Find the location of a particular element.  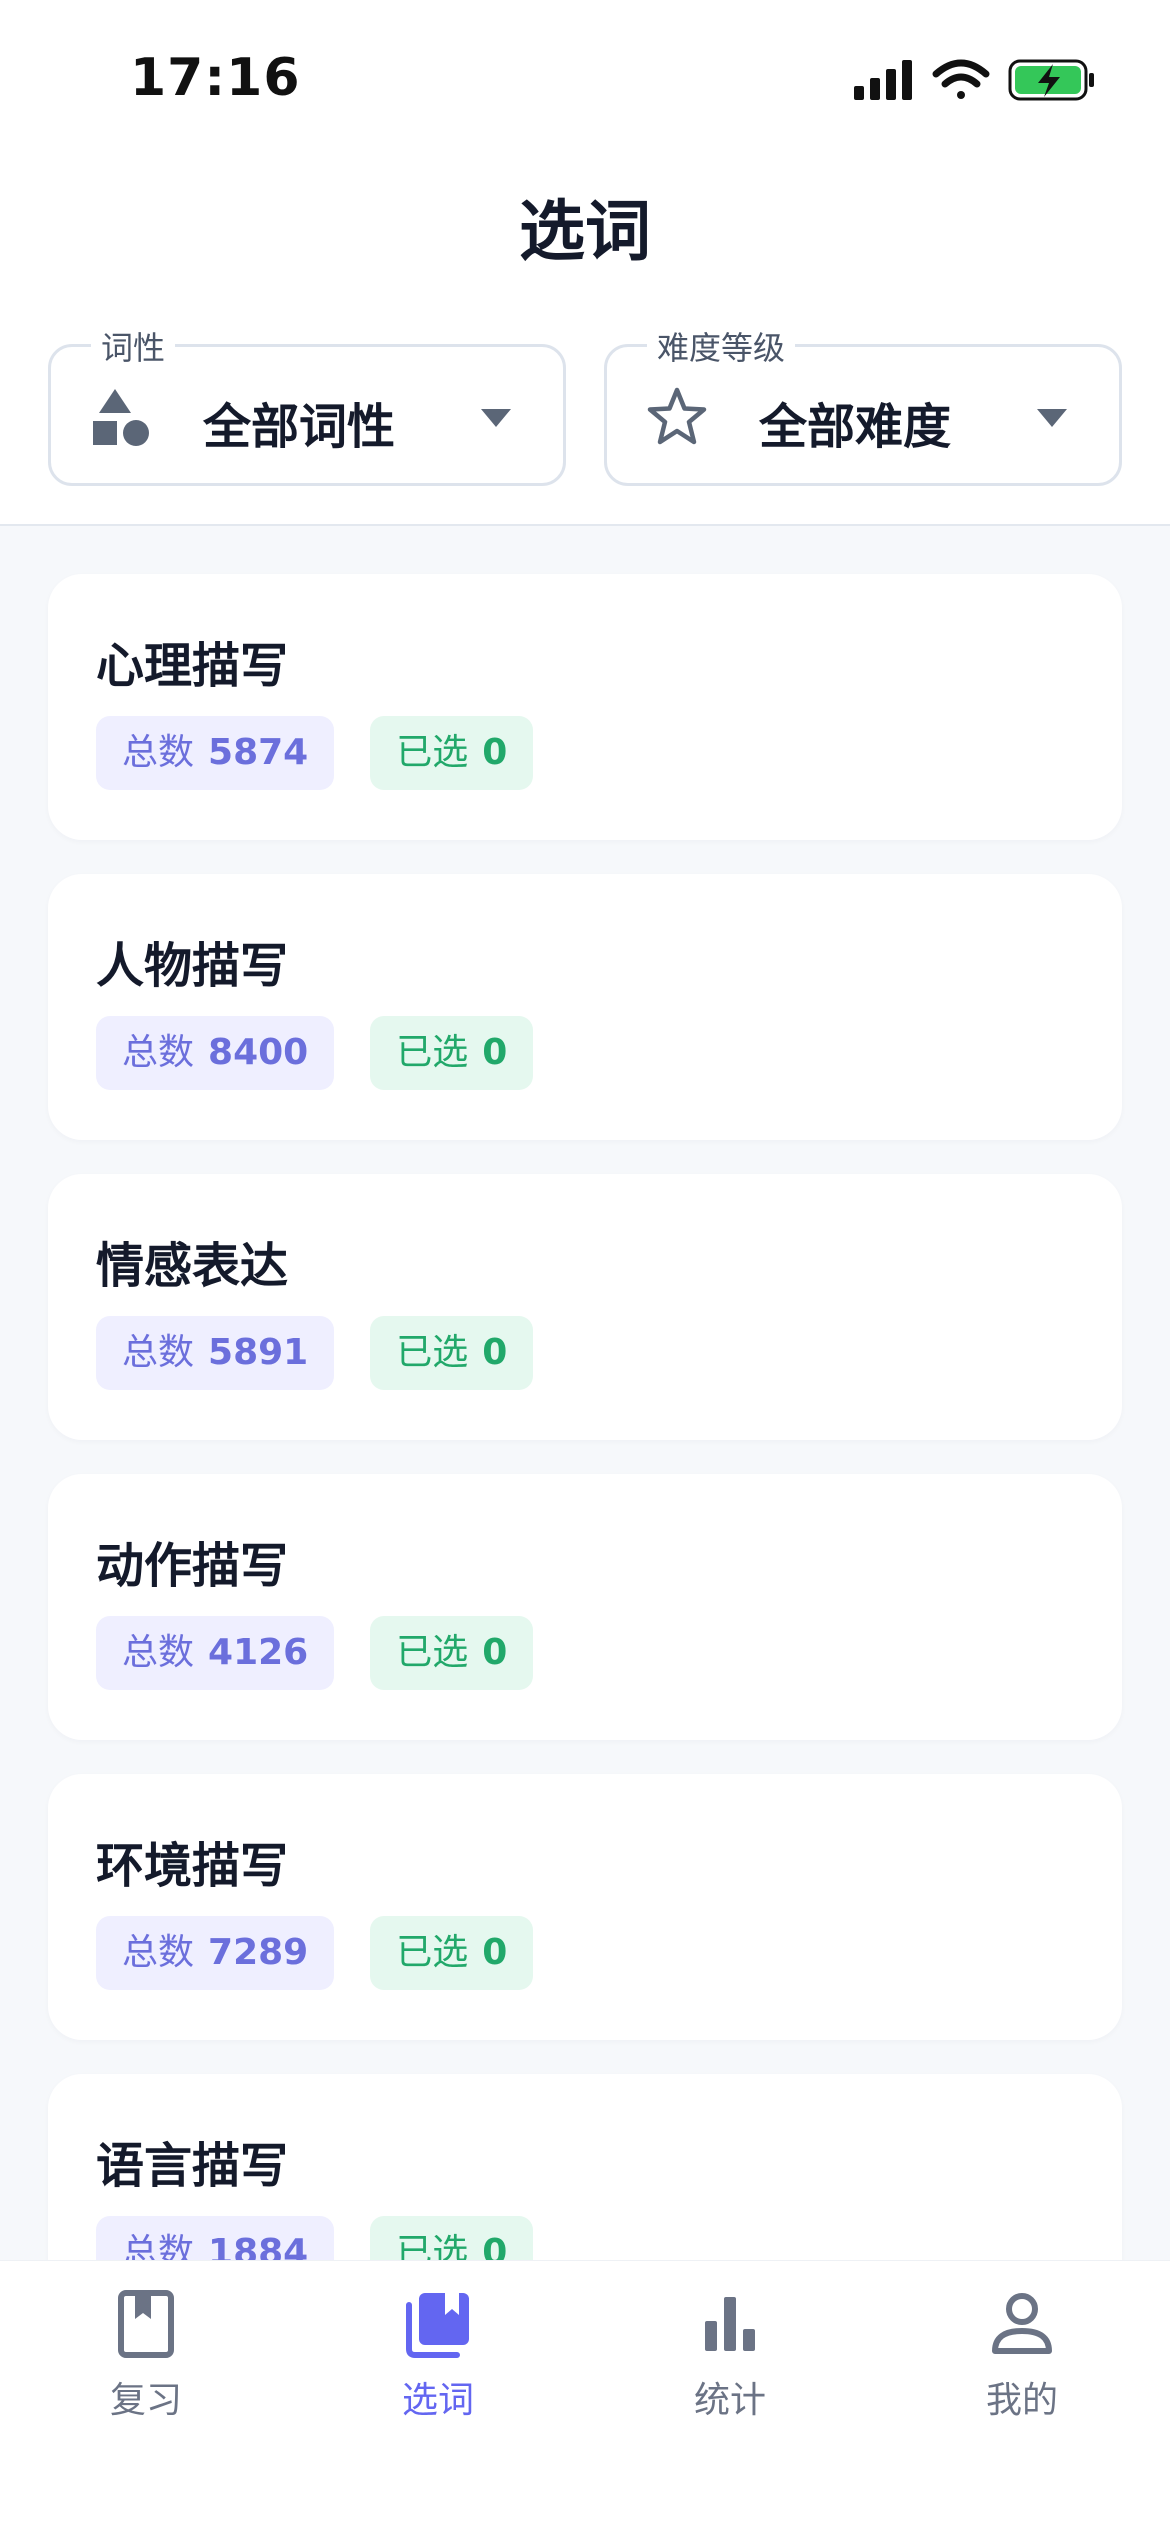

category-title: 心理描写 is located at coordinates (192, 666).